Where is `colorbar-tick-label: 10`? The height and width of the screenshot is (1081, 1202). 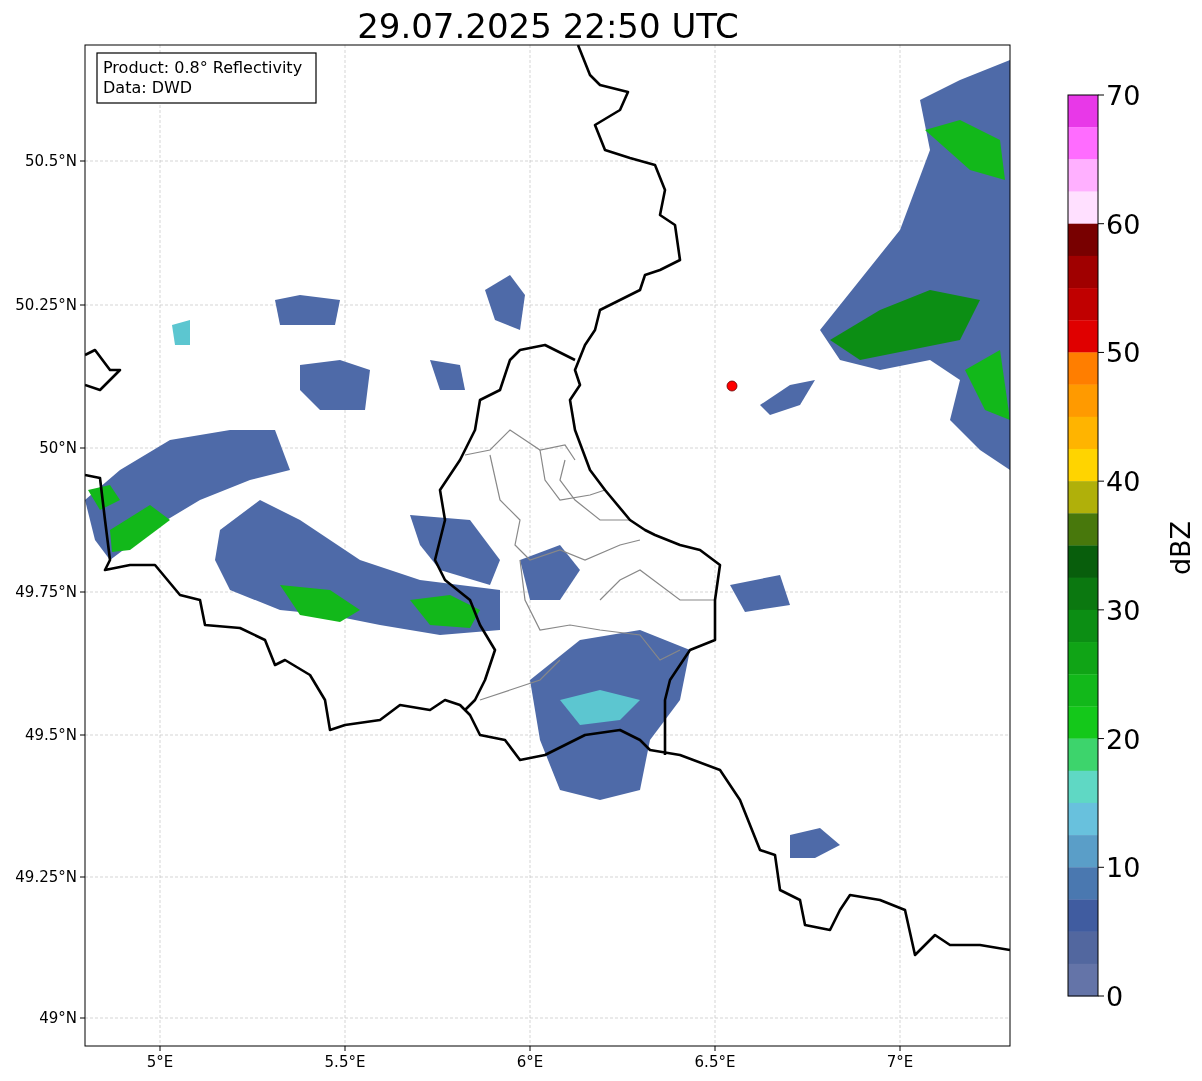 colorbar-tick-label: 10 is located at coordinates (1123, 868).